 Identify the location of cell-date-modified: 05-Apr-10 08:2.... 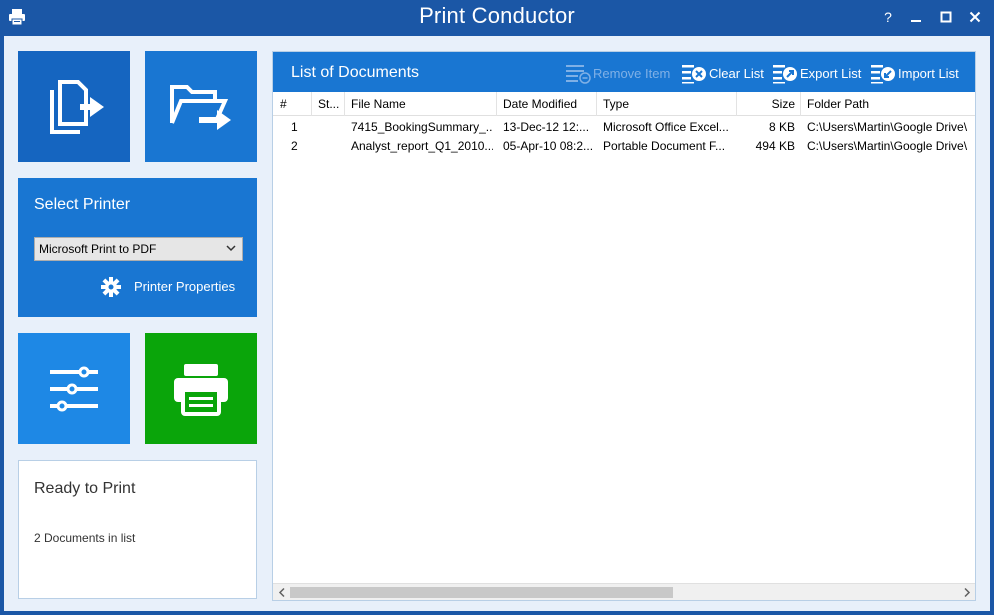
(548, 146).